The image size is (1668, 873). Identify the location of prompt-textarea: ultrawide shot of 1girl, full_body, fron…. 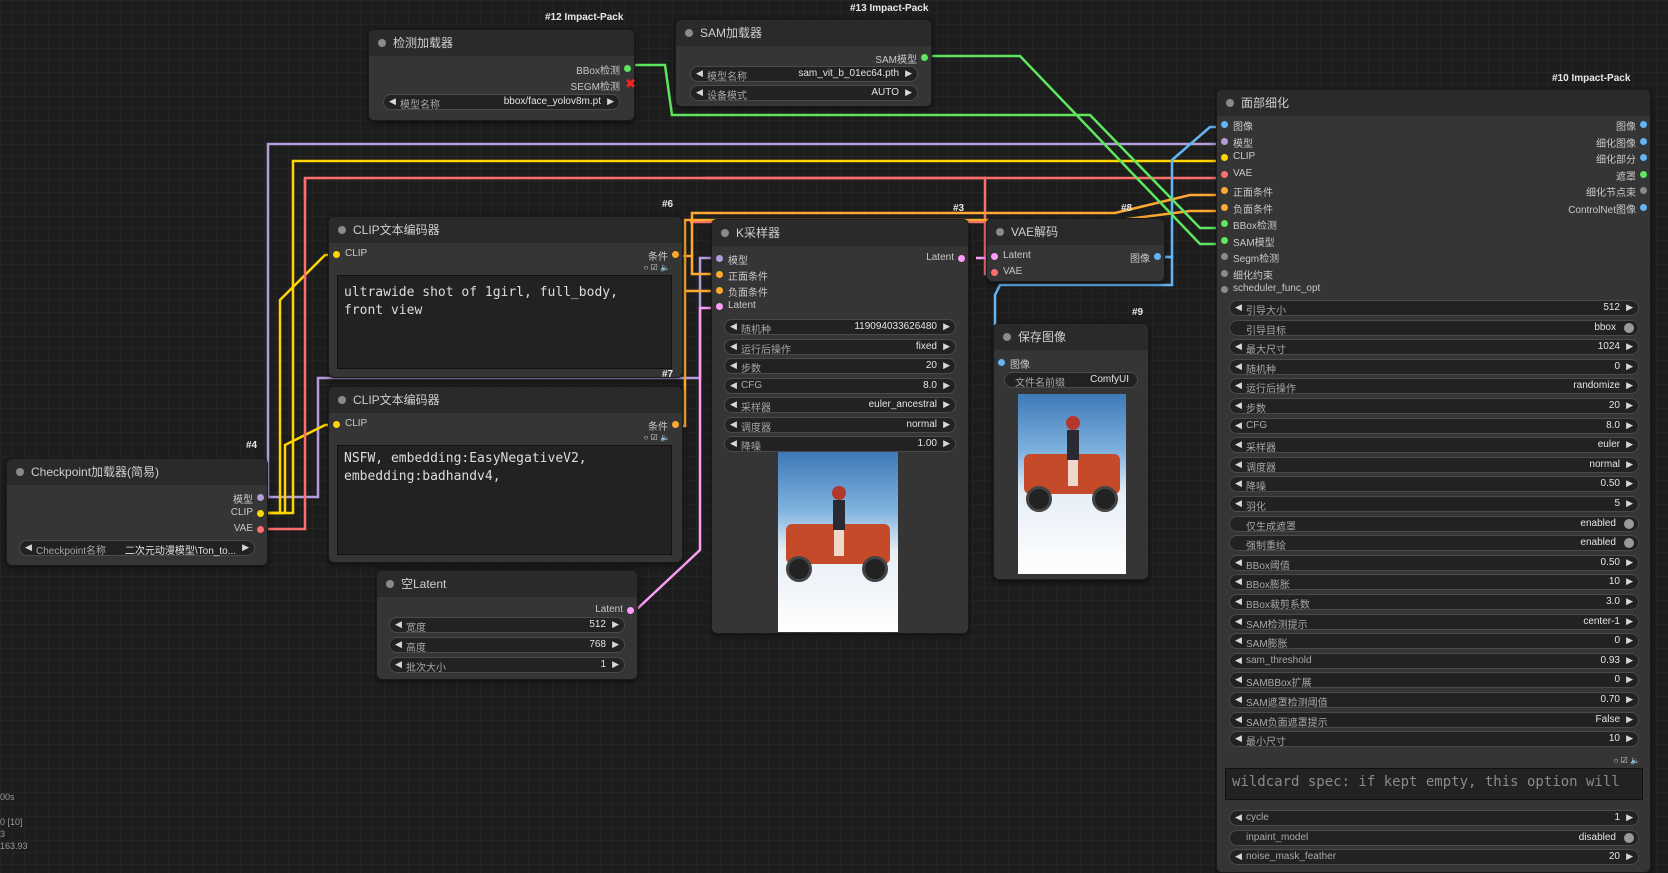
(504, 322).